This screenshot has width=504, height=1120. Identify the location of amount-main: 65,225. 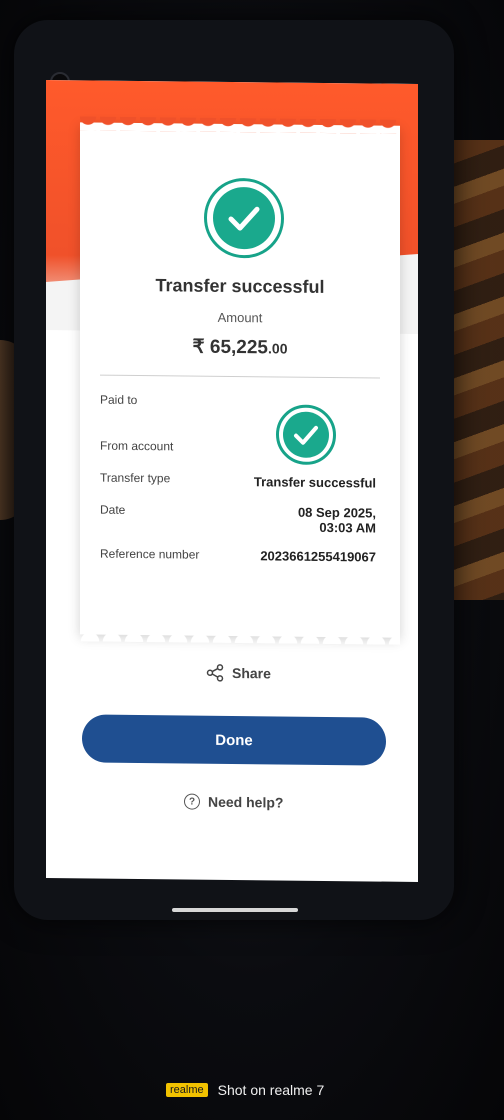
(239, 347).